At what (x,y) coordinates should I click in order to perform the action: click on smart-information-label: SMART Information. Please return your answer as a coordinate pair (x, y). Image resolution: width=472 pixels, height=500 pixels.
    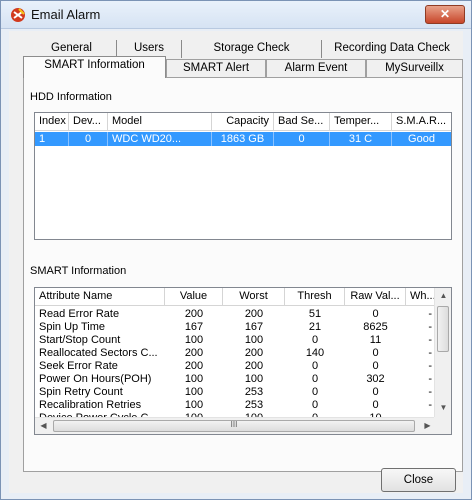
    Looking at the image, I should click on (78, 271).